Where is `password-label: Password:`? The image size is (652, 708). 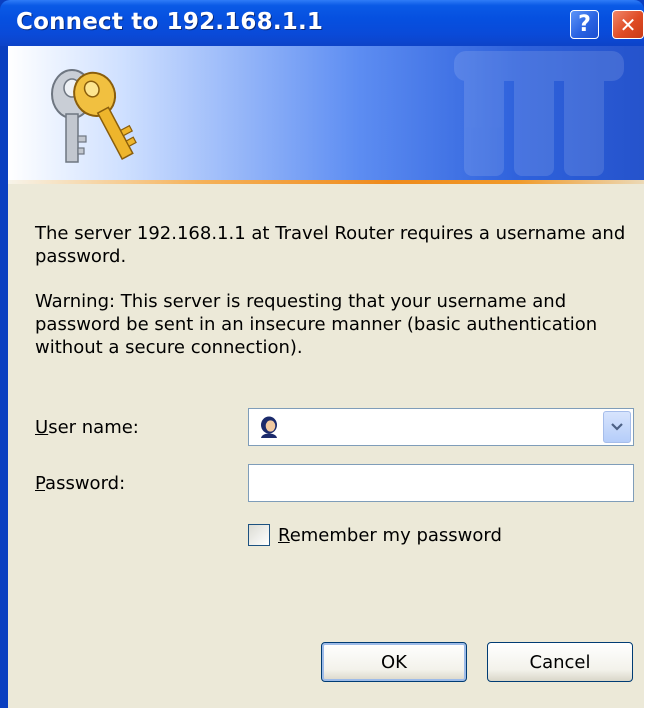 password-label: Password: is located at coordinates (80, 483).